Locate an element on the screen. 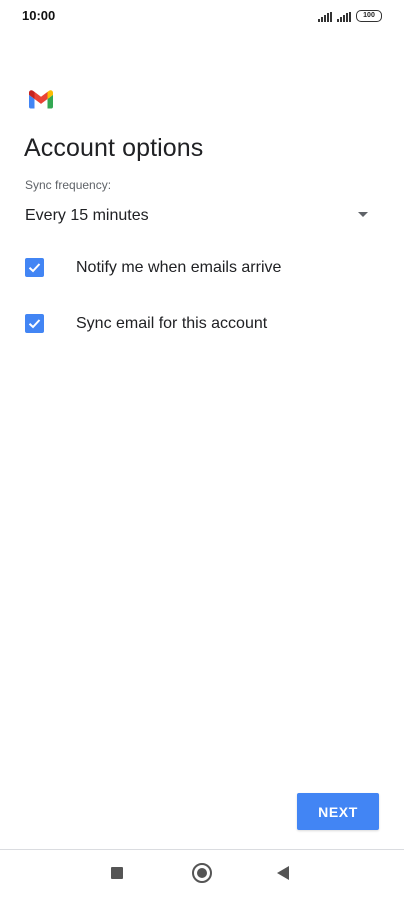 Image resolution: width=404 pixels, height=897 pixels. battery-icon: 100 is located at coordinates (369, 16).